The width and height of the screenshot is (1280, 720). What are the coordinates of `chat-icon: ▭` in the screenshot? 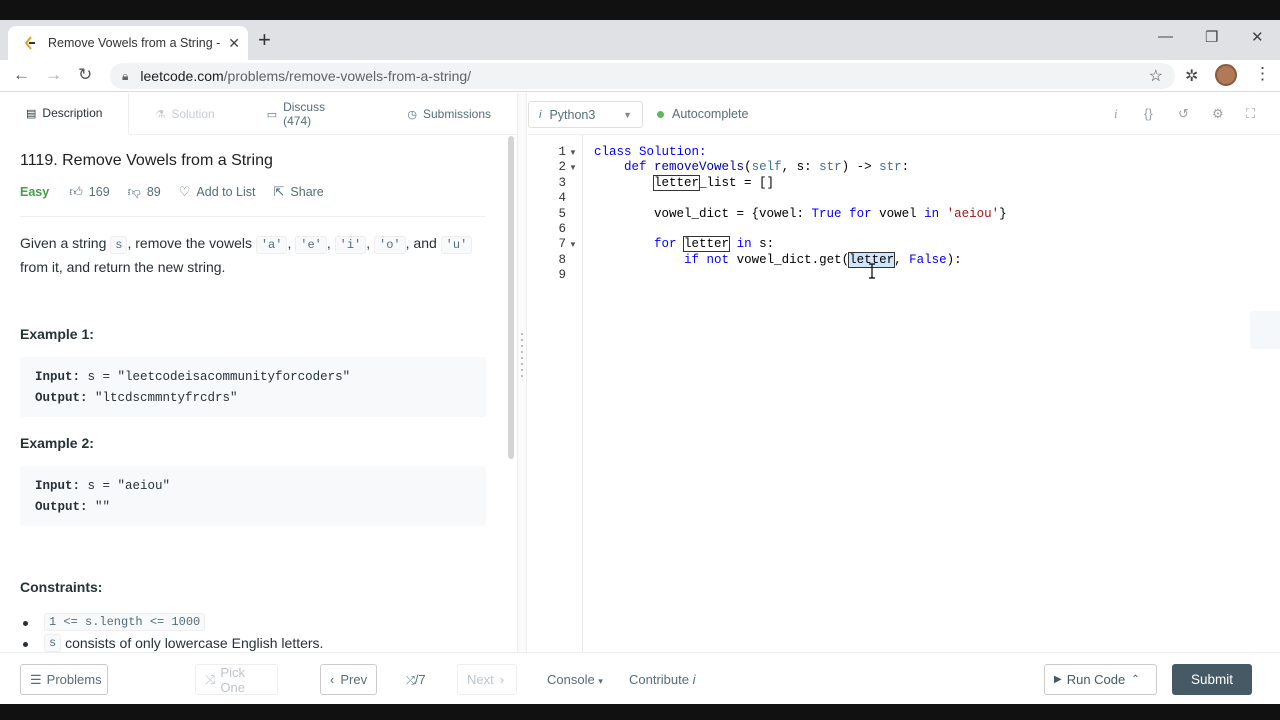 It's located at (272, 114).